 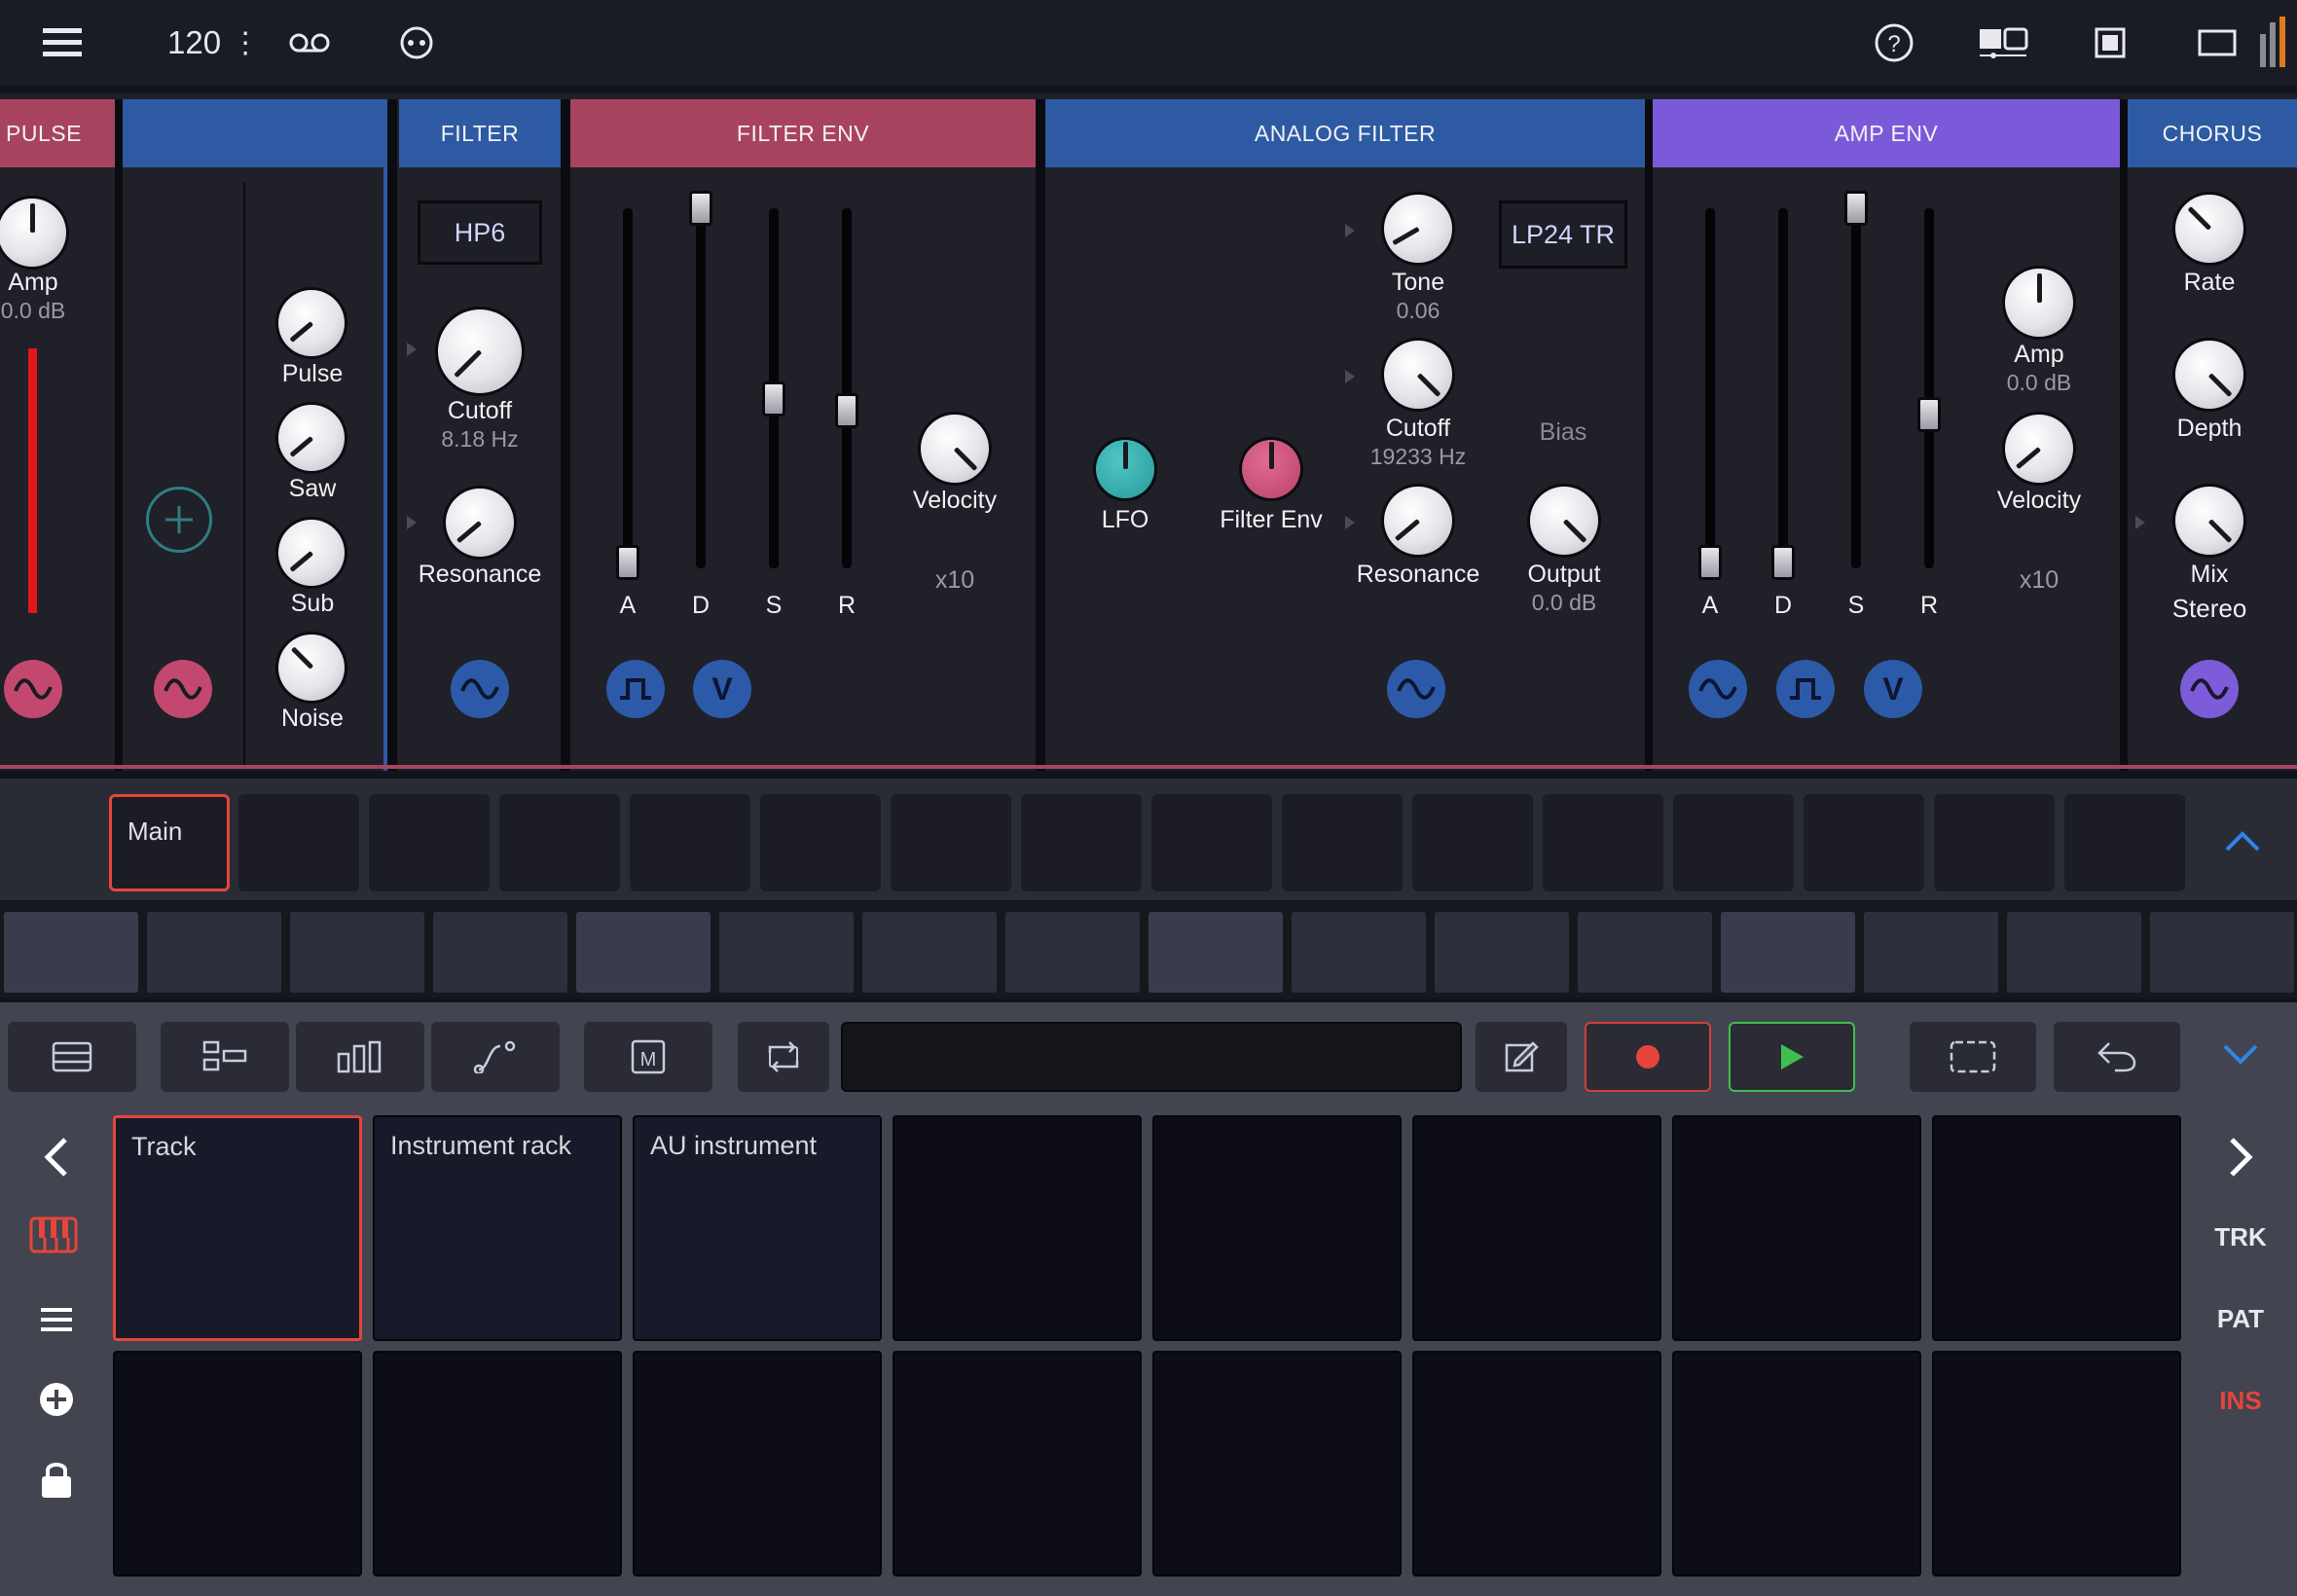 I want to click on layout-split-icon, so click(x=2003, y=42).